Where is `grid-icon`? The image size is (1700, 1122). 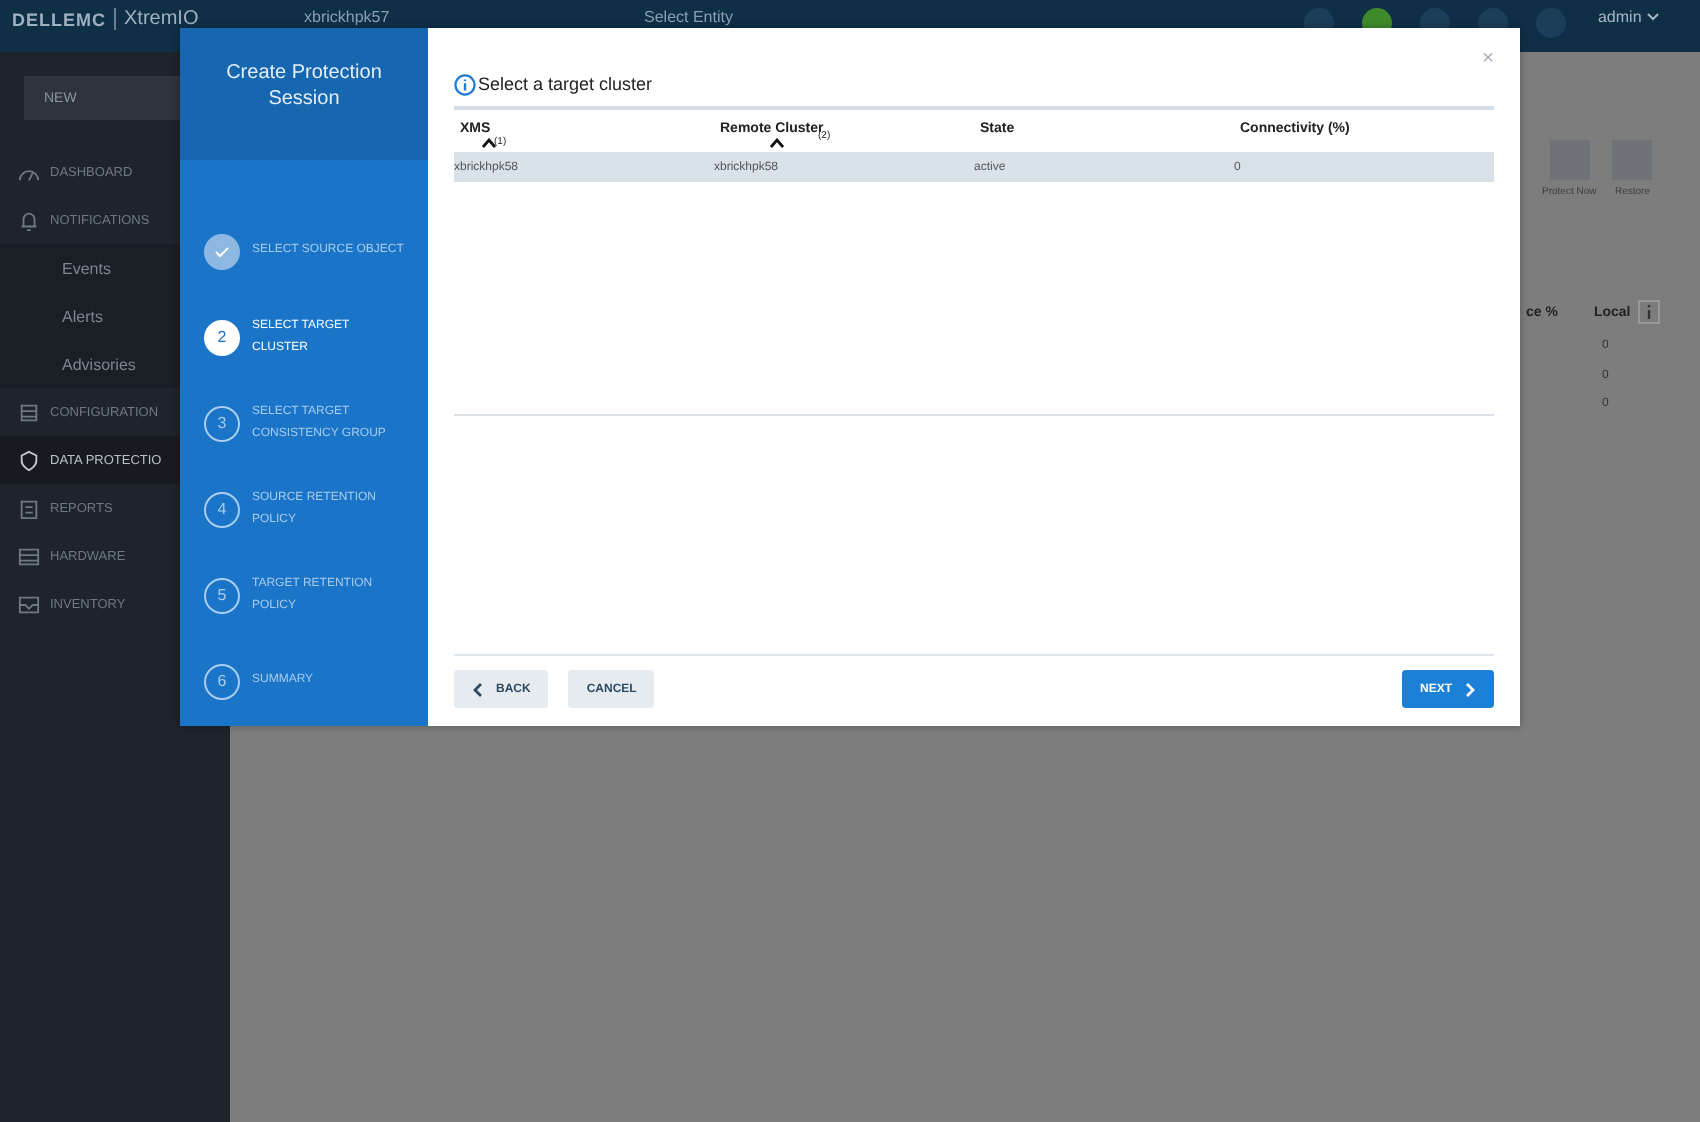
grid-icon is located at coordinates (29, 556).